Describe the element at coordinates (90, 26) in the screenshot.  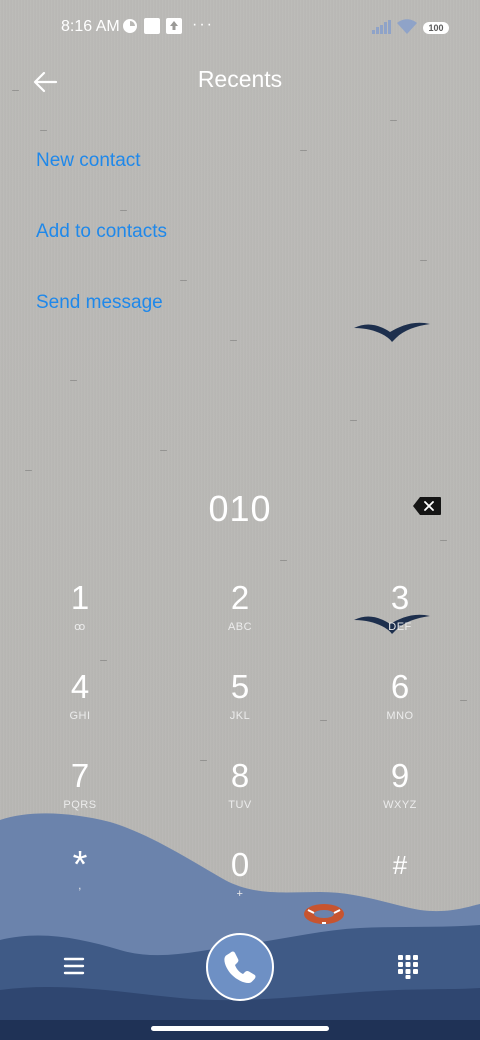
I see `status-time: 8:16 AM` at that location.